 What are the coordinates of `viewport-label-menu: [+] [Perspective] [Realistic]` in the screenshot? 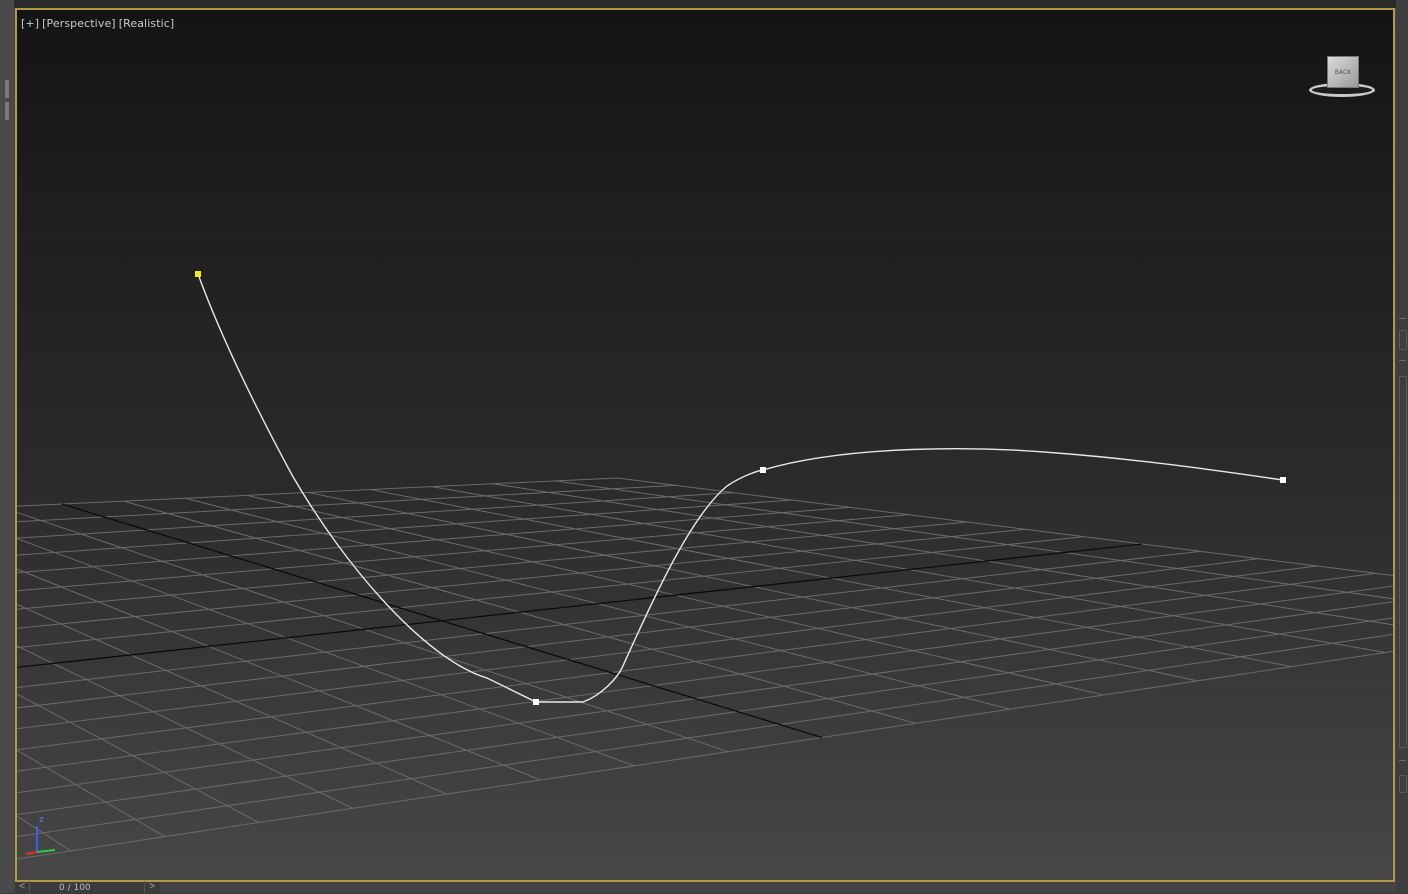 It's located at (97, 23).